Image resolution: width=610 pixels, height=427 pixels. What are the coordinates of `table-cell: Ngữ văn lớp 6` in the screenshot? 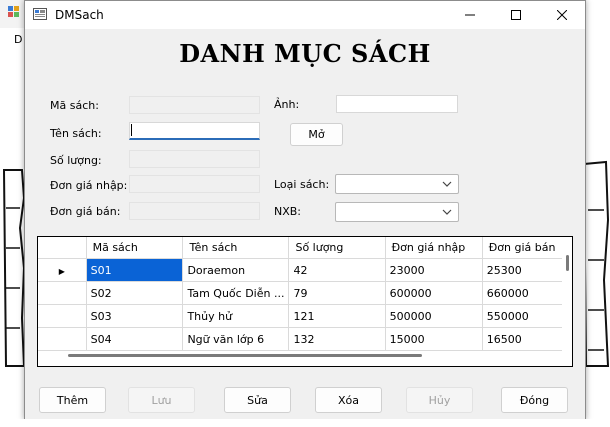 It's located at (236, 339).